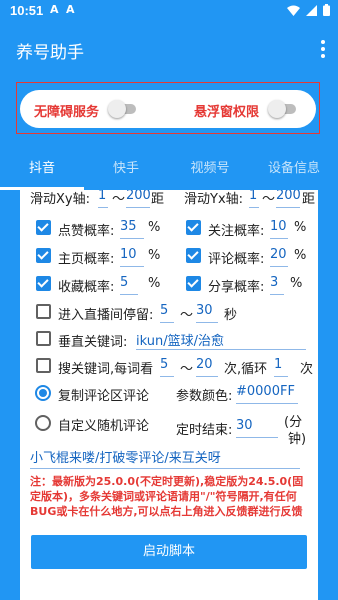 Image resolution: width=338 pixels, height=600 pixels. Describe the element at coordinates (231, 315) in the screenshot. I see `live-unit: 秒` at that location.